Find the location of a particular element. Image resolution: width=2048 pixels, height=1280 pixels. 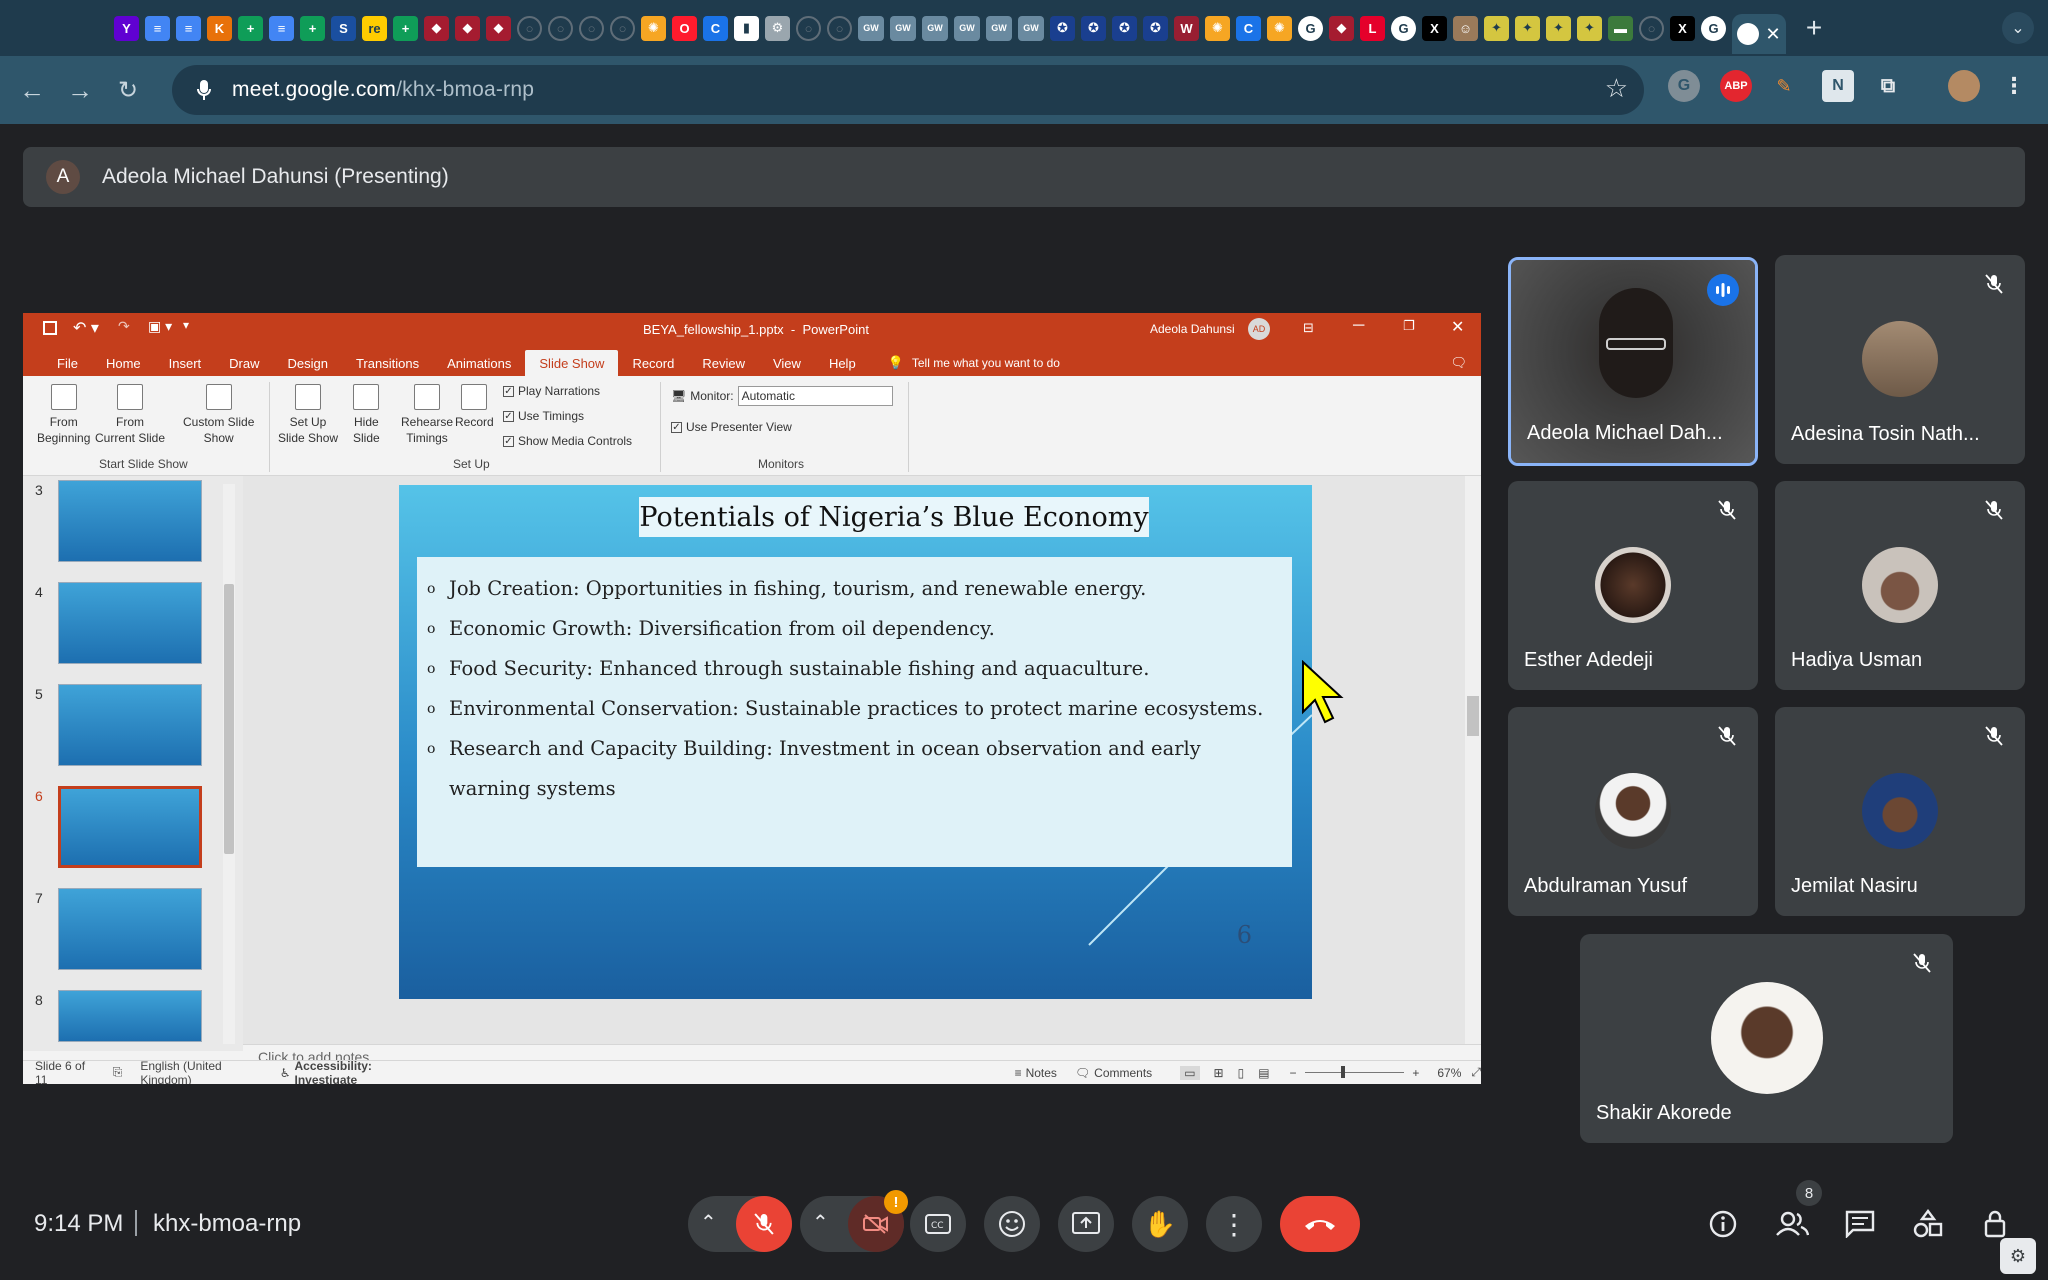

record-button: Record is located at coordinates (474, 407).